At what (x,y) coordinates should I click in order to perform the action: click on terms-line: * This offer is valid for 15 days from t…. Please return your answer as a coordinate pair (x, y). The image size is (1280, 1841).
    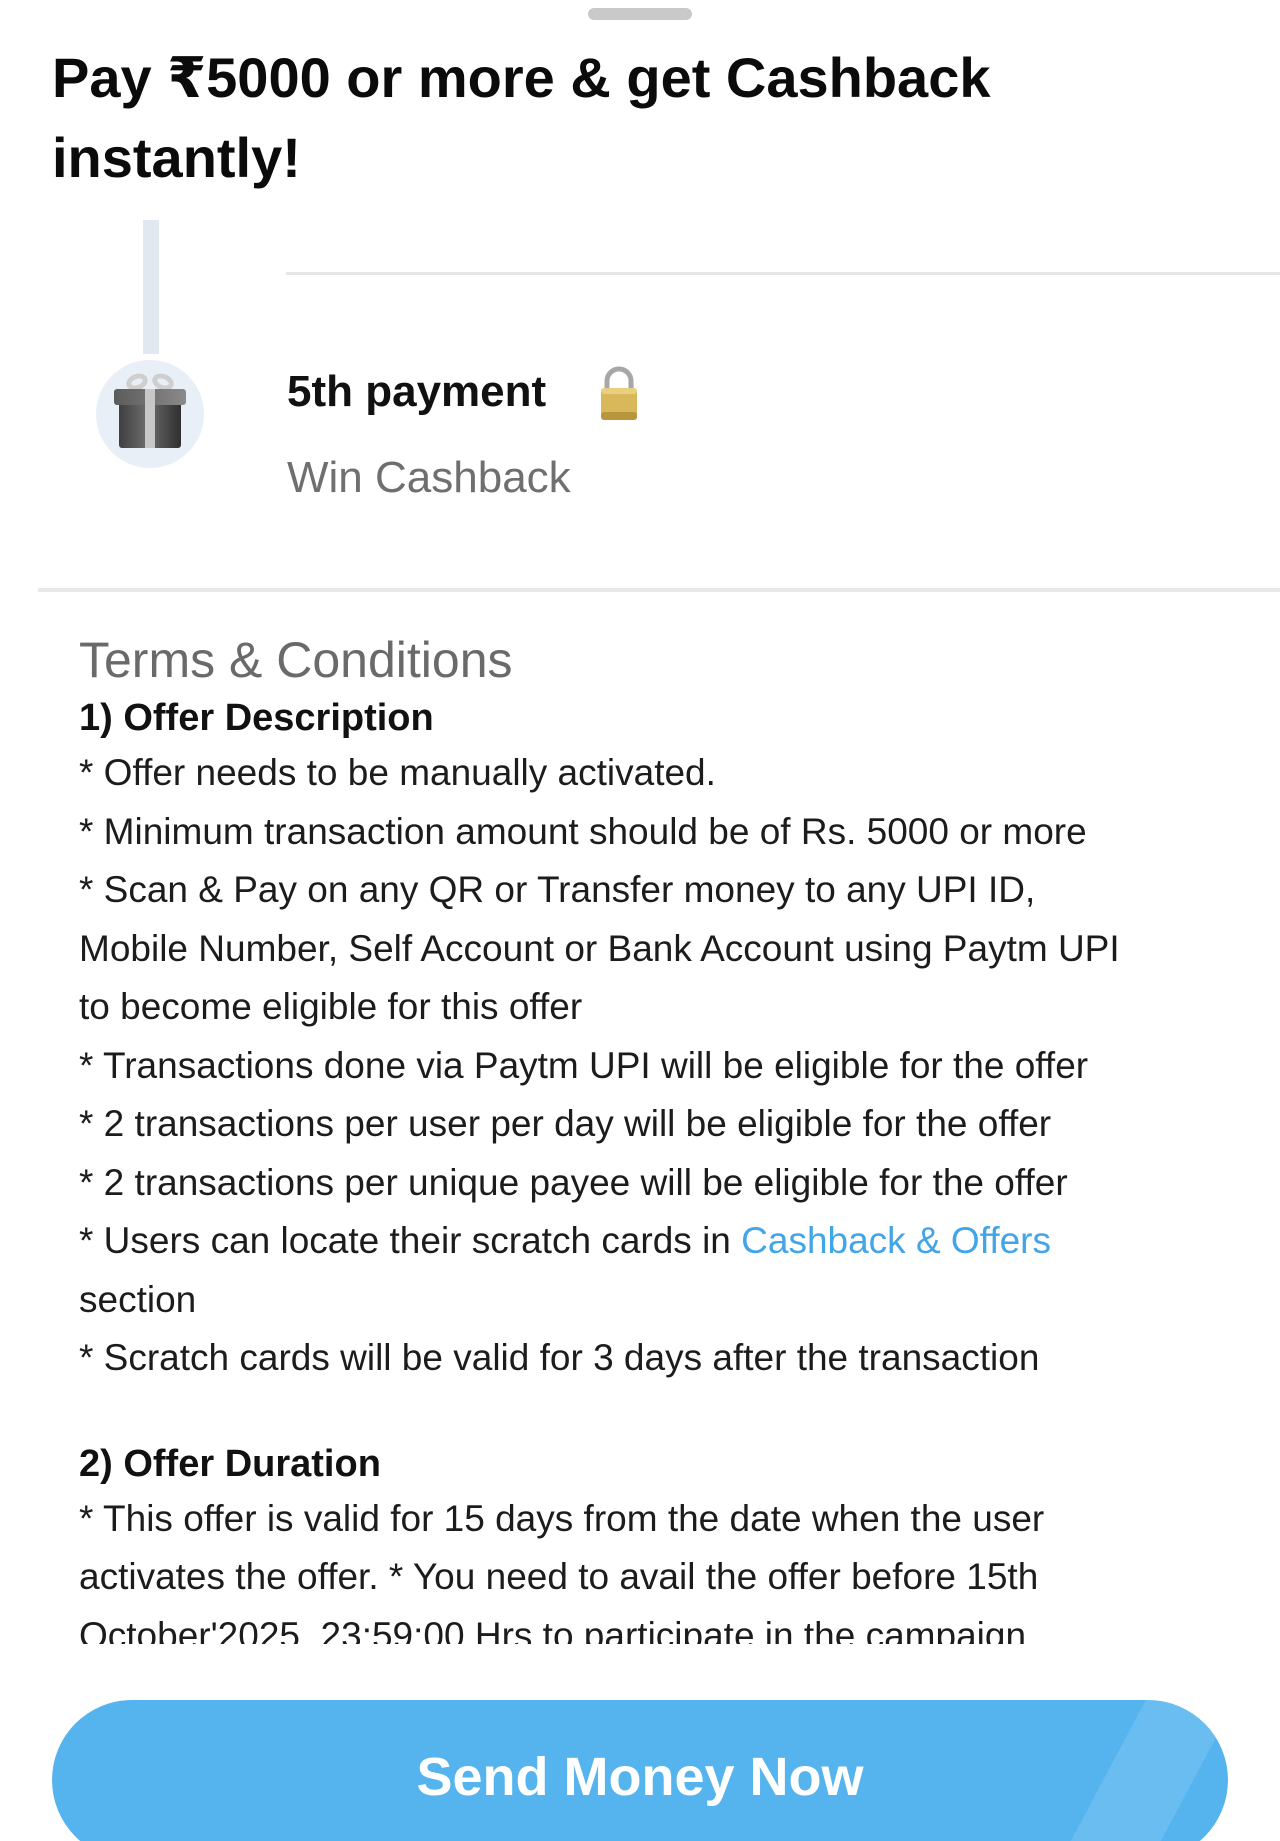
    Looking at the image, I should click on (562, 1518).